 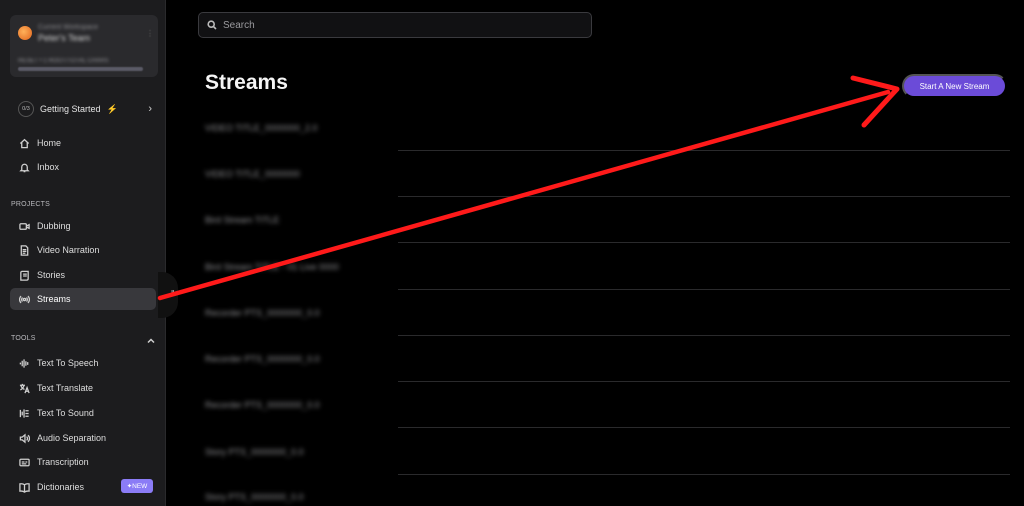 I want to click on sidebar-item-label: Transcription, so click(x=63, y=462).